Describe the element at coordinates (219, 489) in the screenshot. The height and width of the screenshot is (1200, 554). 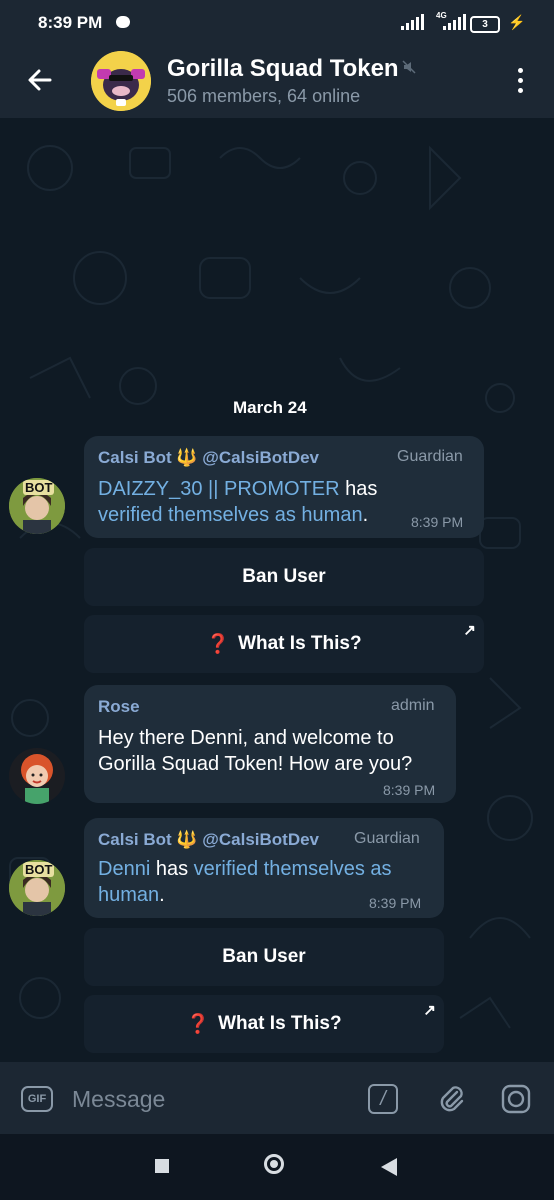
I see `user-mention-link: DAIZZY_30 || PROMOTER` at that location.